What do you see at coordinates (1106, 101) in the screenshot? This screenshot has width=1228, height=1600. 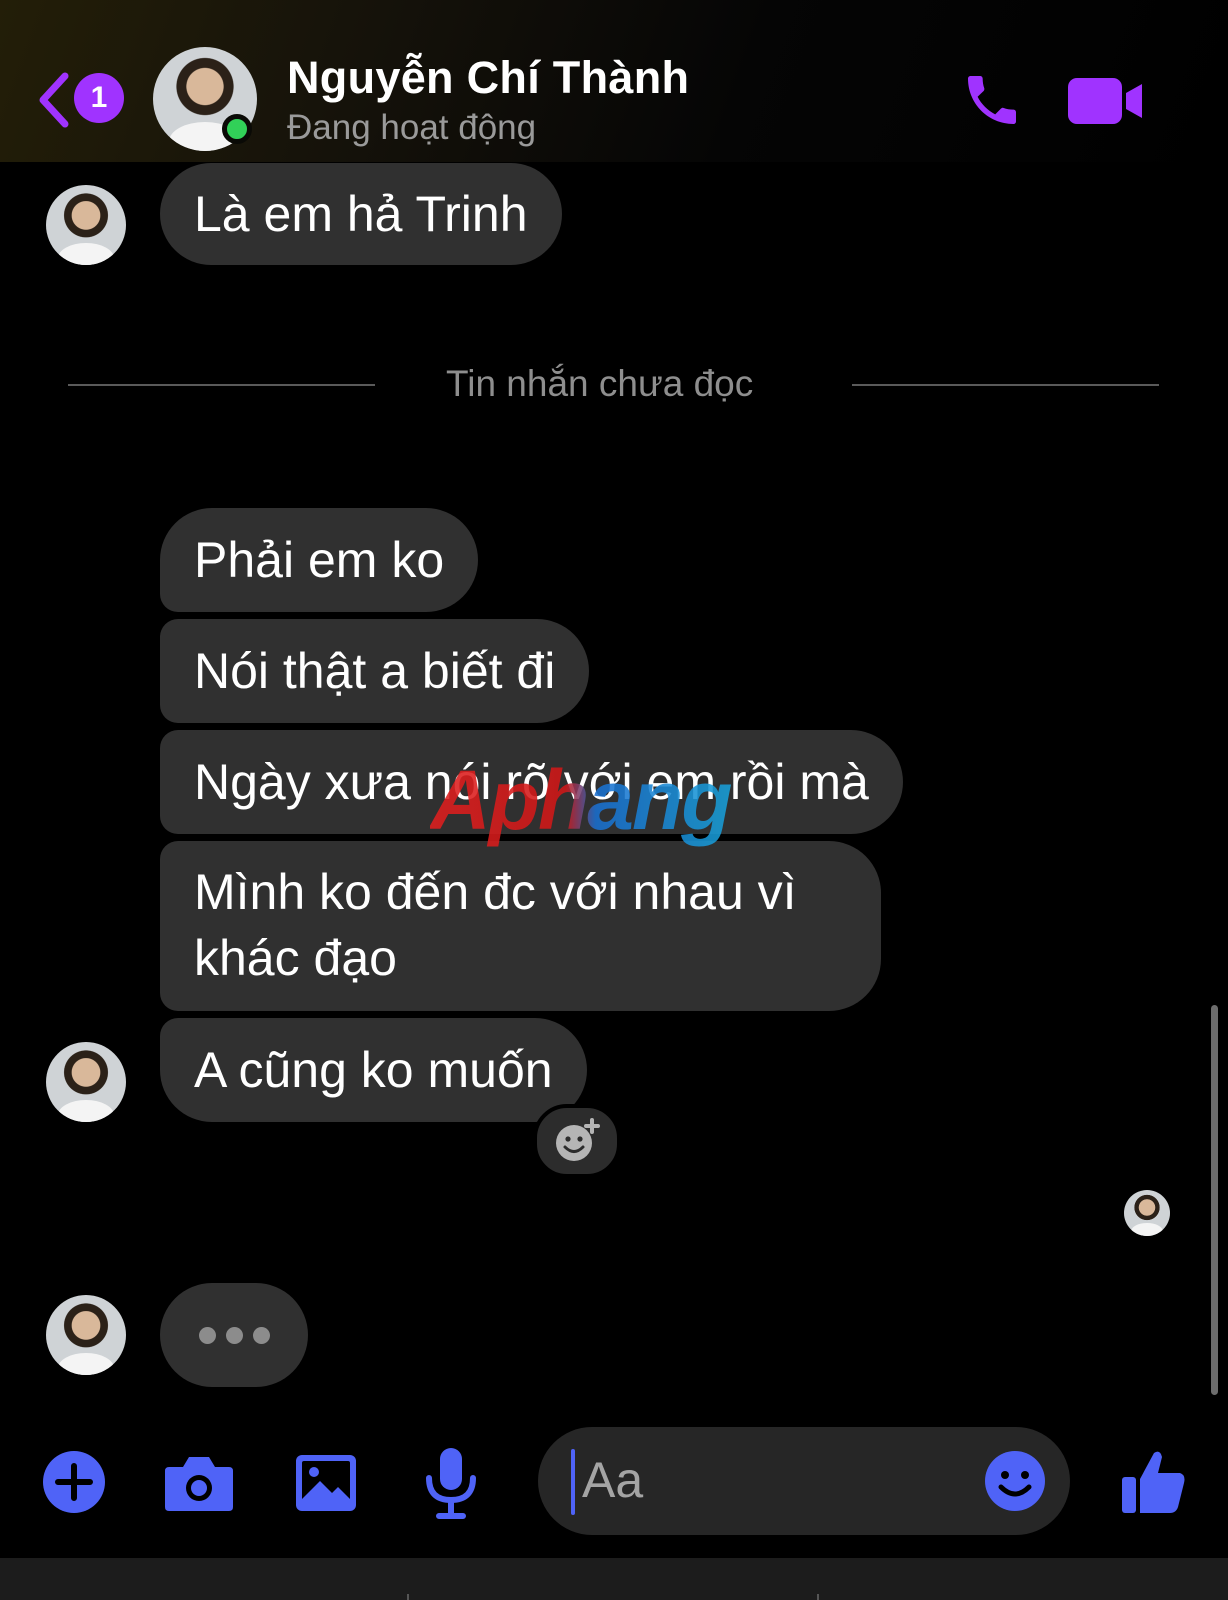 I see `video-camera-icon` at bounding box center [1106, 101].